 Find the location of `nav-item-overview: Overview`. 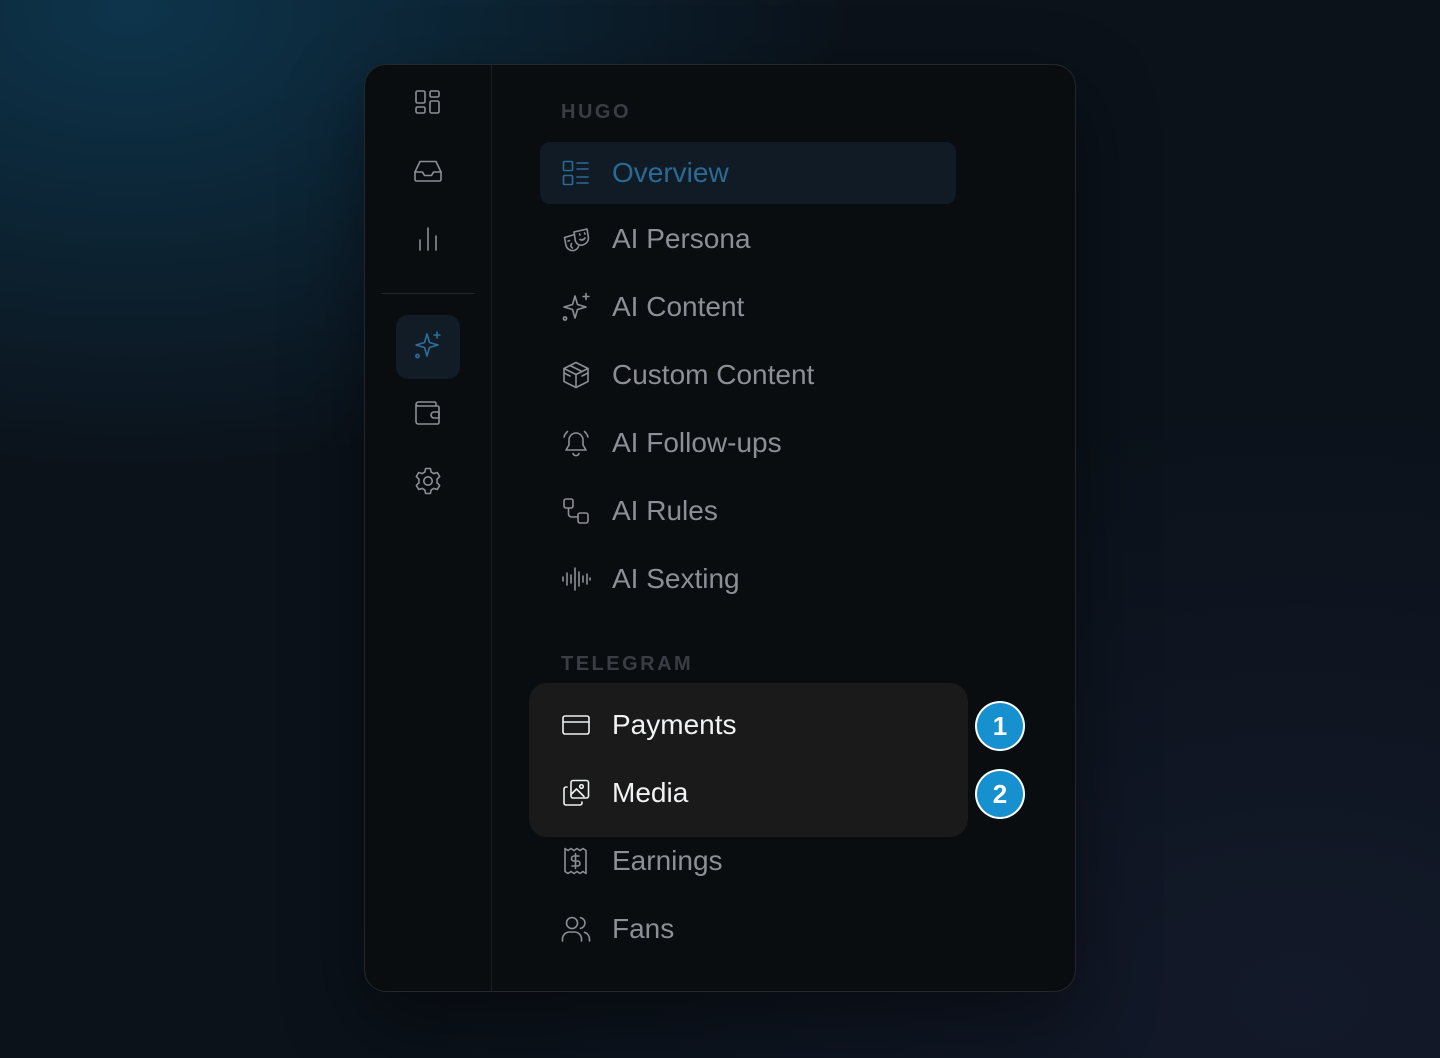

nav-item-overview: Overview is located at coordinates (748, 173).